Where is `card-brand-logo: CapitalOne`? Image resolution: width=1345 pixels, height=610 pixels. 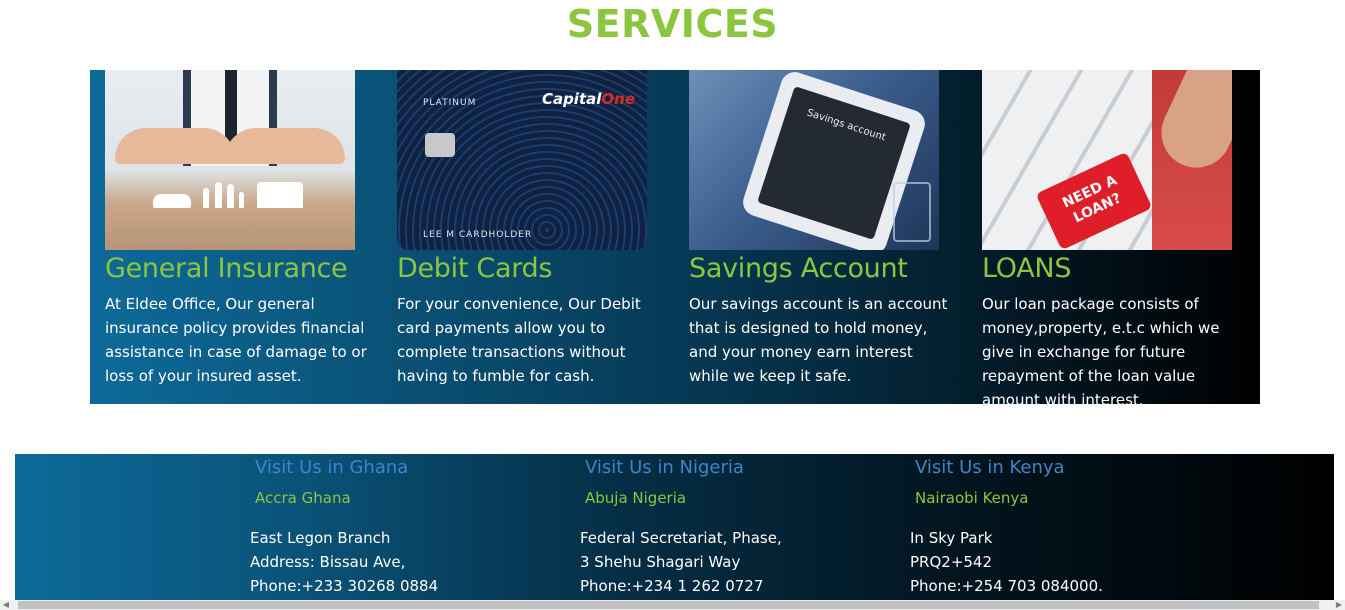 card-brand-logo: CapitalOne is located at coordinates (588, 99).